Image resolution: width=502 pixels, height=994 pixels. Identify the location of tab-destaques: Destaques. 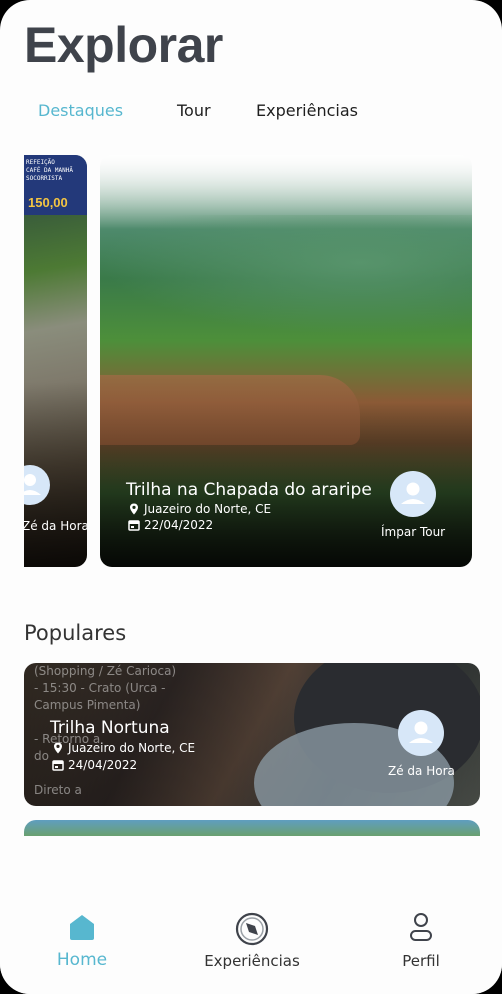
(80, 110).